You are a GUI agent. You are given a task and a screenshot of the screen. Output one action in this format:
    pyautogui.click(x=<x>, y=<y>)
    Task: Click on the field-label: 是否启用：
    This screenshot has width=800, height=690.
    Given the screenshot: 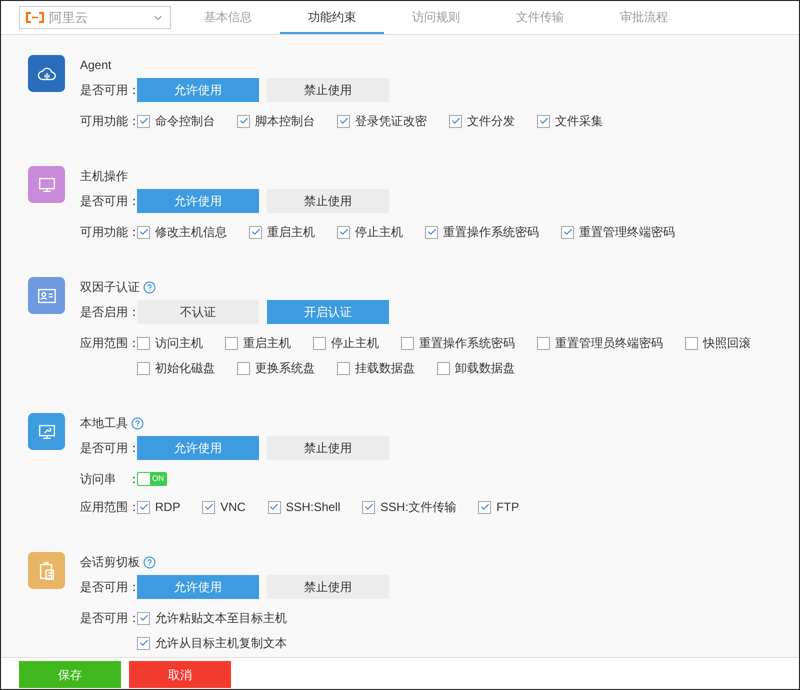 What is the action you would take?
    pyautogui.click(x=108, y=312)
    